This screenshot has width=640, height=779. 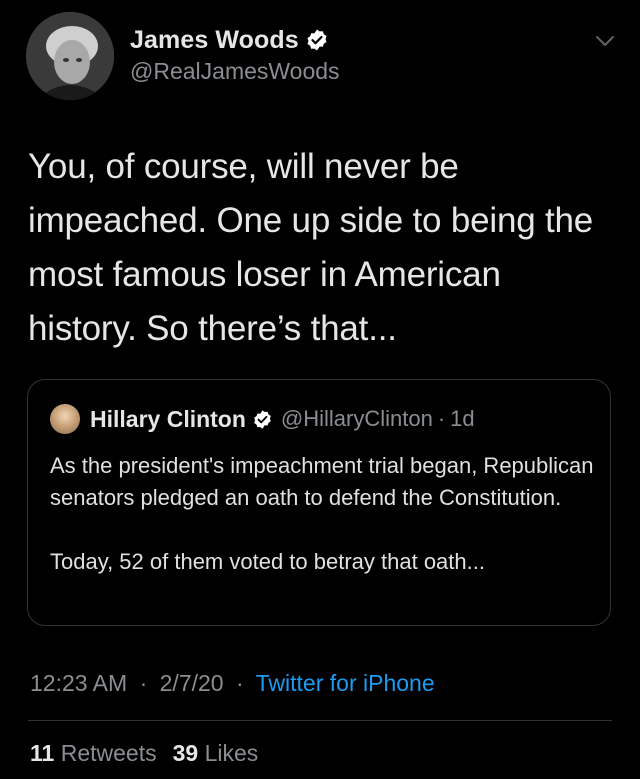 I want to click on quoted-author-name: Hillary Clinton, so click(x=168, y=418).